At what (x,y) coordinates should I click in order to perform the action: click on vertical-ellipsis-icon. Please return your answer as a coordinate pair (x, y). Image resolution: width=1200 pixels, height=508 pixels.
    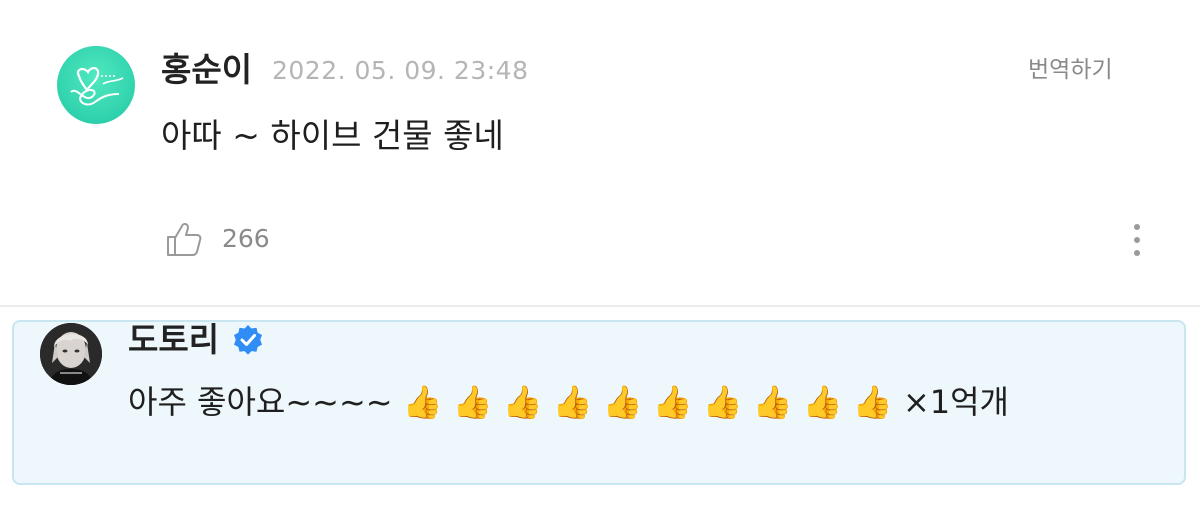
    Looking at the image, I should click on (1137, 240).